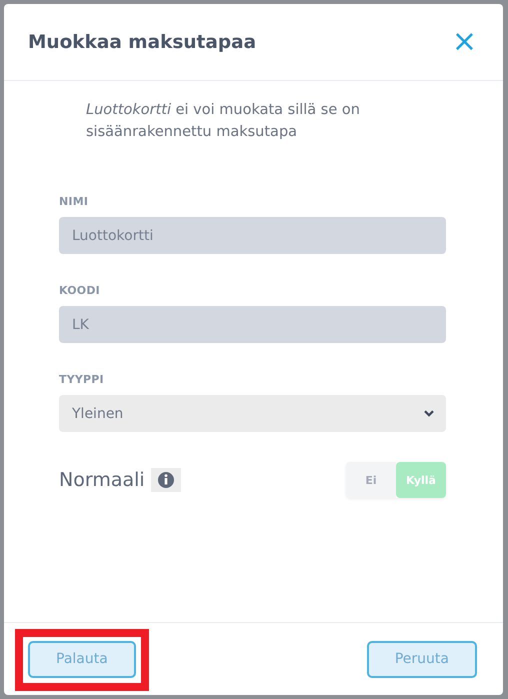 This screenshot has width=508, height=699. What do you see at coordinates (223, 121) in the screenshot?
I see `notice-text: Luottokortti ei voi muokata sillä se on sisäänrakennettu maksutapa` at bounding box center [223, 121].